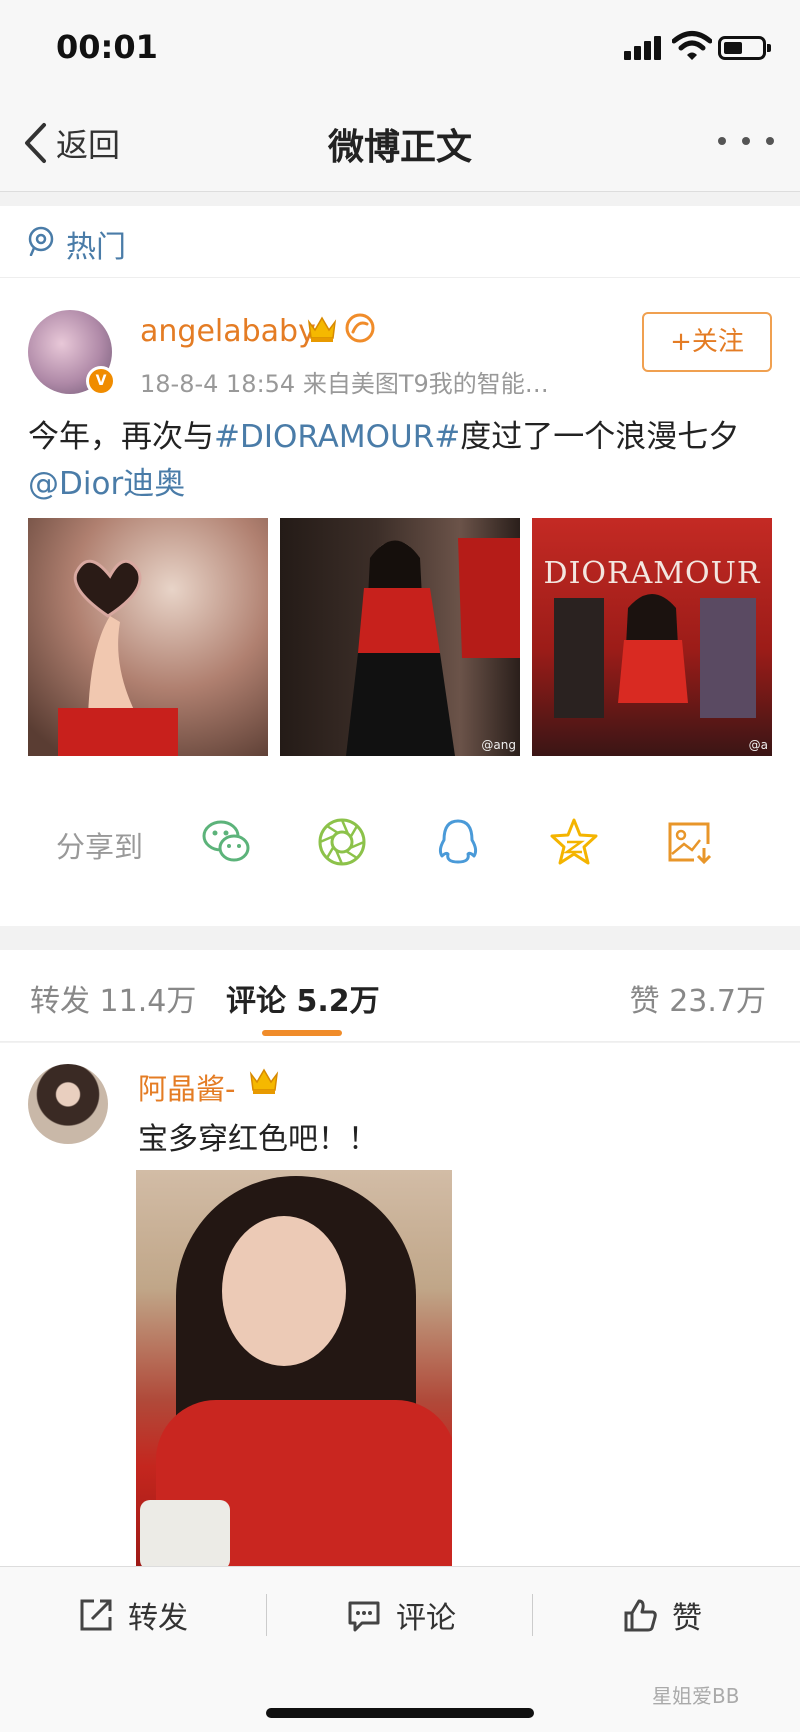 The height and width of the screenshot is (1732, 800). What do you see at coordinates (258, 1139) in the screenshot?
I see `comment-text: 宝多穿红色吧！！` at bounding box center [258, 1139].